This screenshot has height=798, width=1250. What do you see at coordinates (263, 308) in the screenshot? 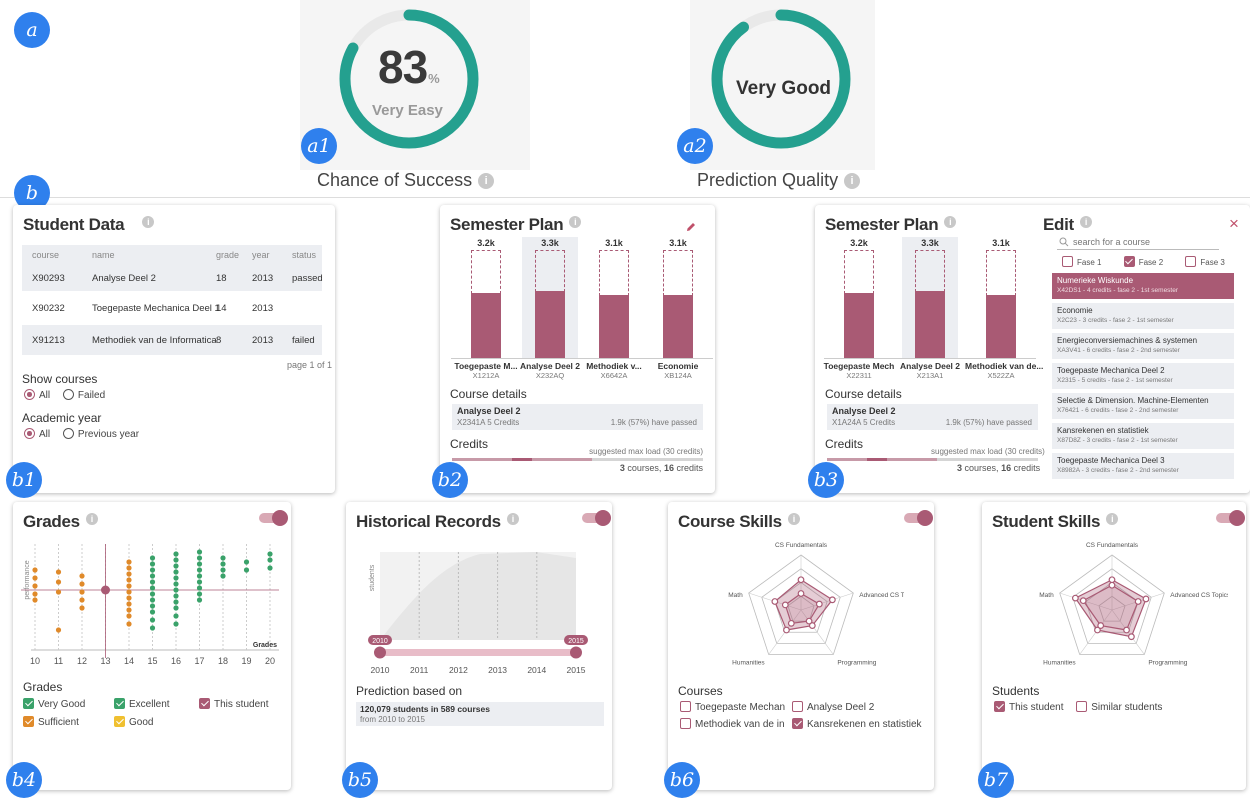
I see `cell-year: 2013` at bounding box center [263, 308].